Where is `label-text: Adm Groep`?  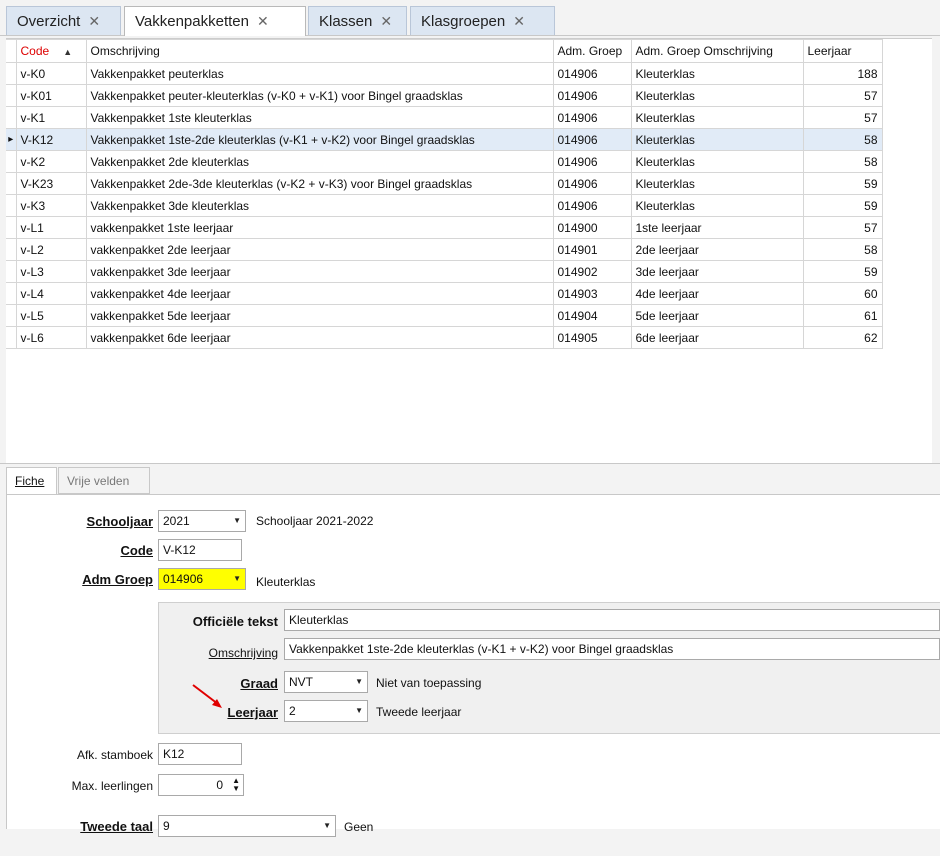
label-text: Adm Groep is located at coordinates (117, 579).